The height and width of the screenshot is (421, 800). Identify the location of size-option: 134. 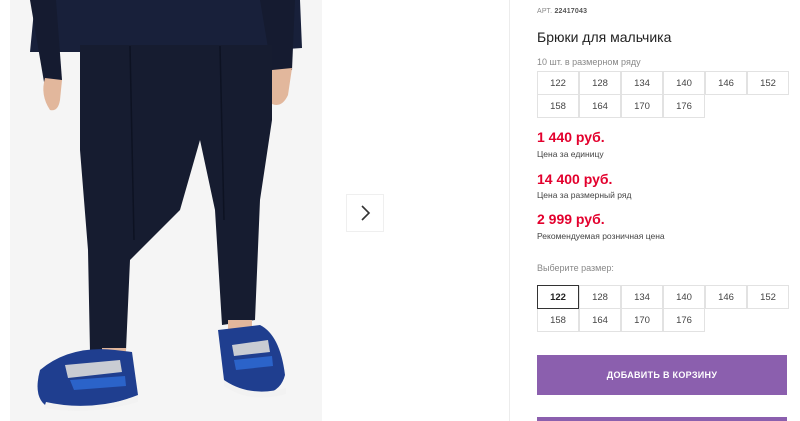
(642, 297).